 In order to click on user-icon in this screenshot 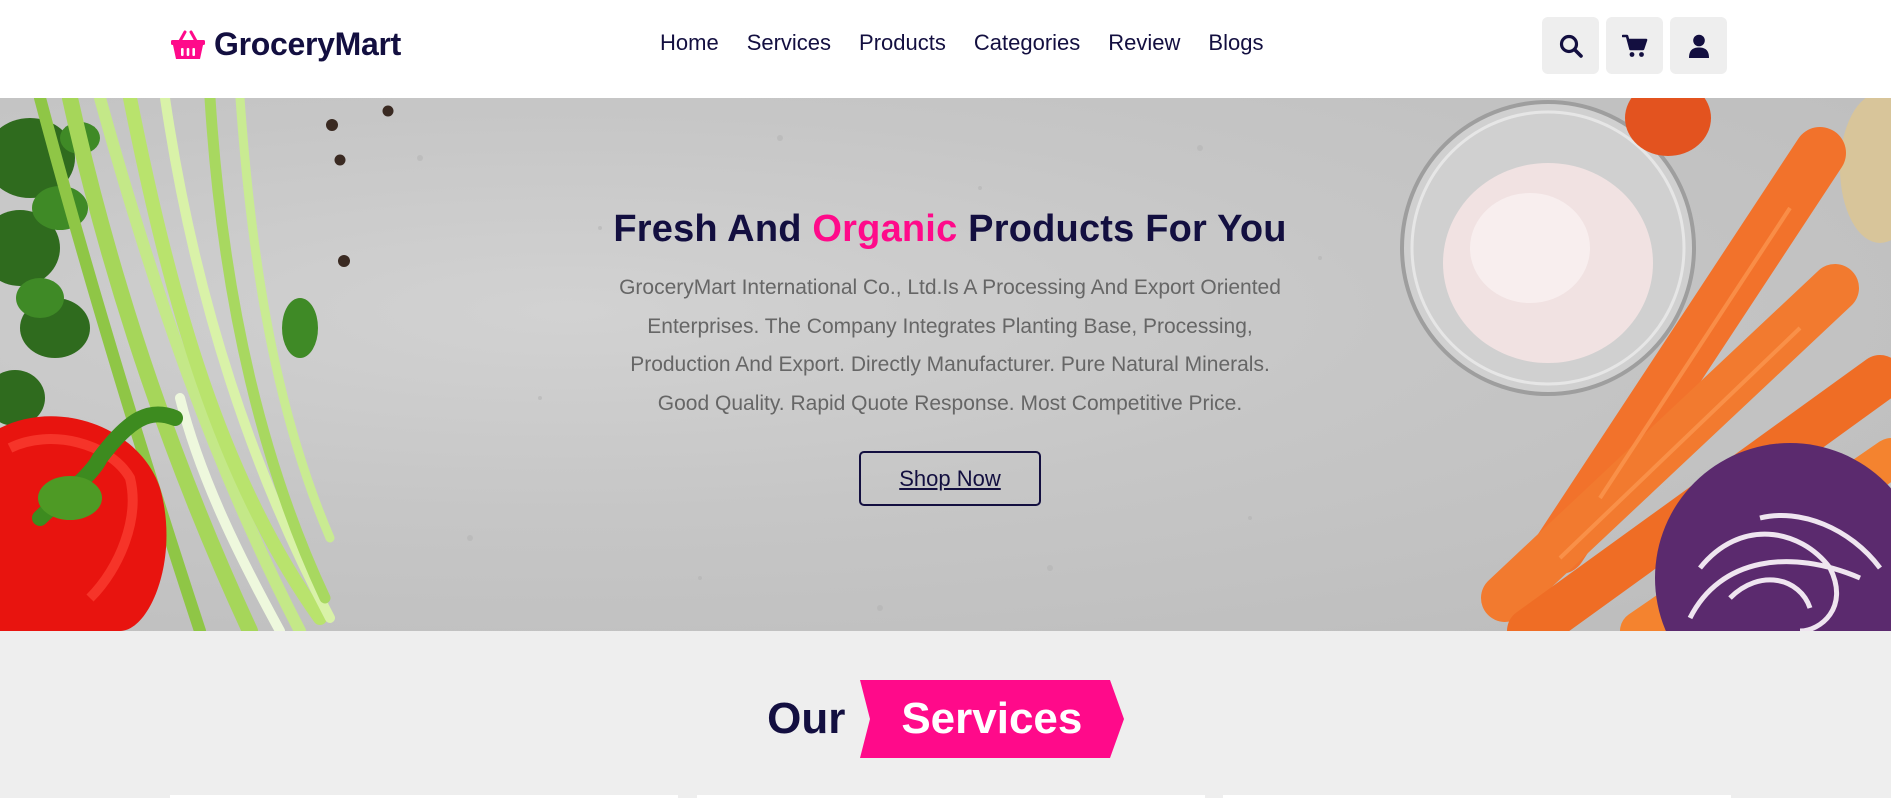, I will do `click(1698, 46)`.